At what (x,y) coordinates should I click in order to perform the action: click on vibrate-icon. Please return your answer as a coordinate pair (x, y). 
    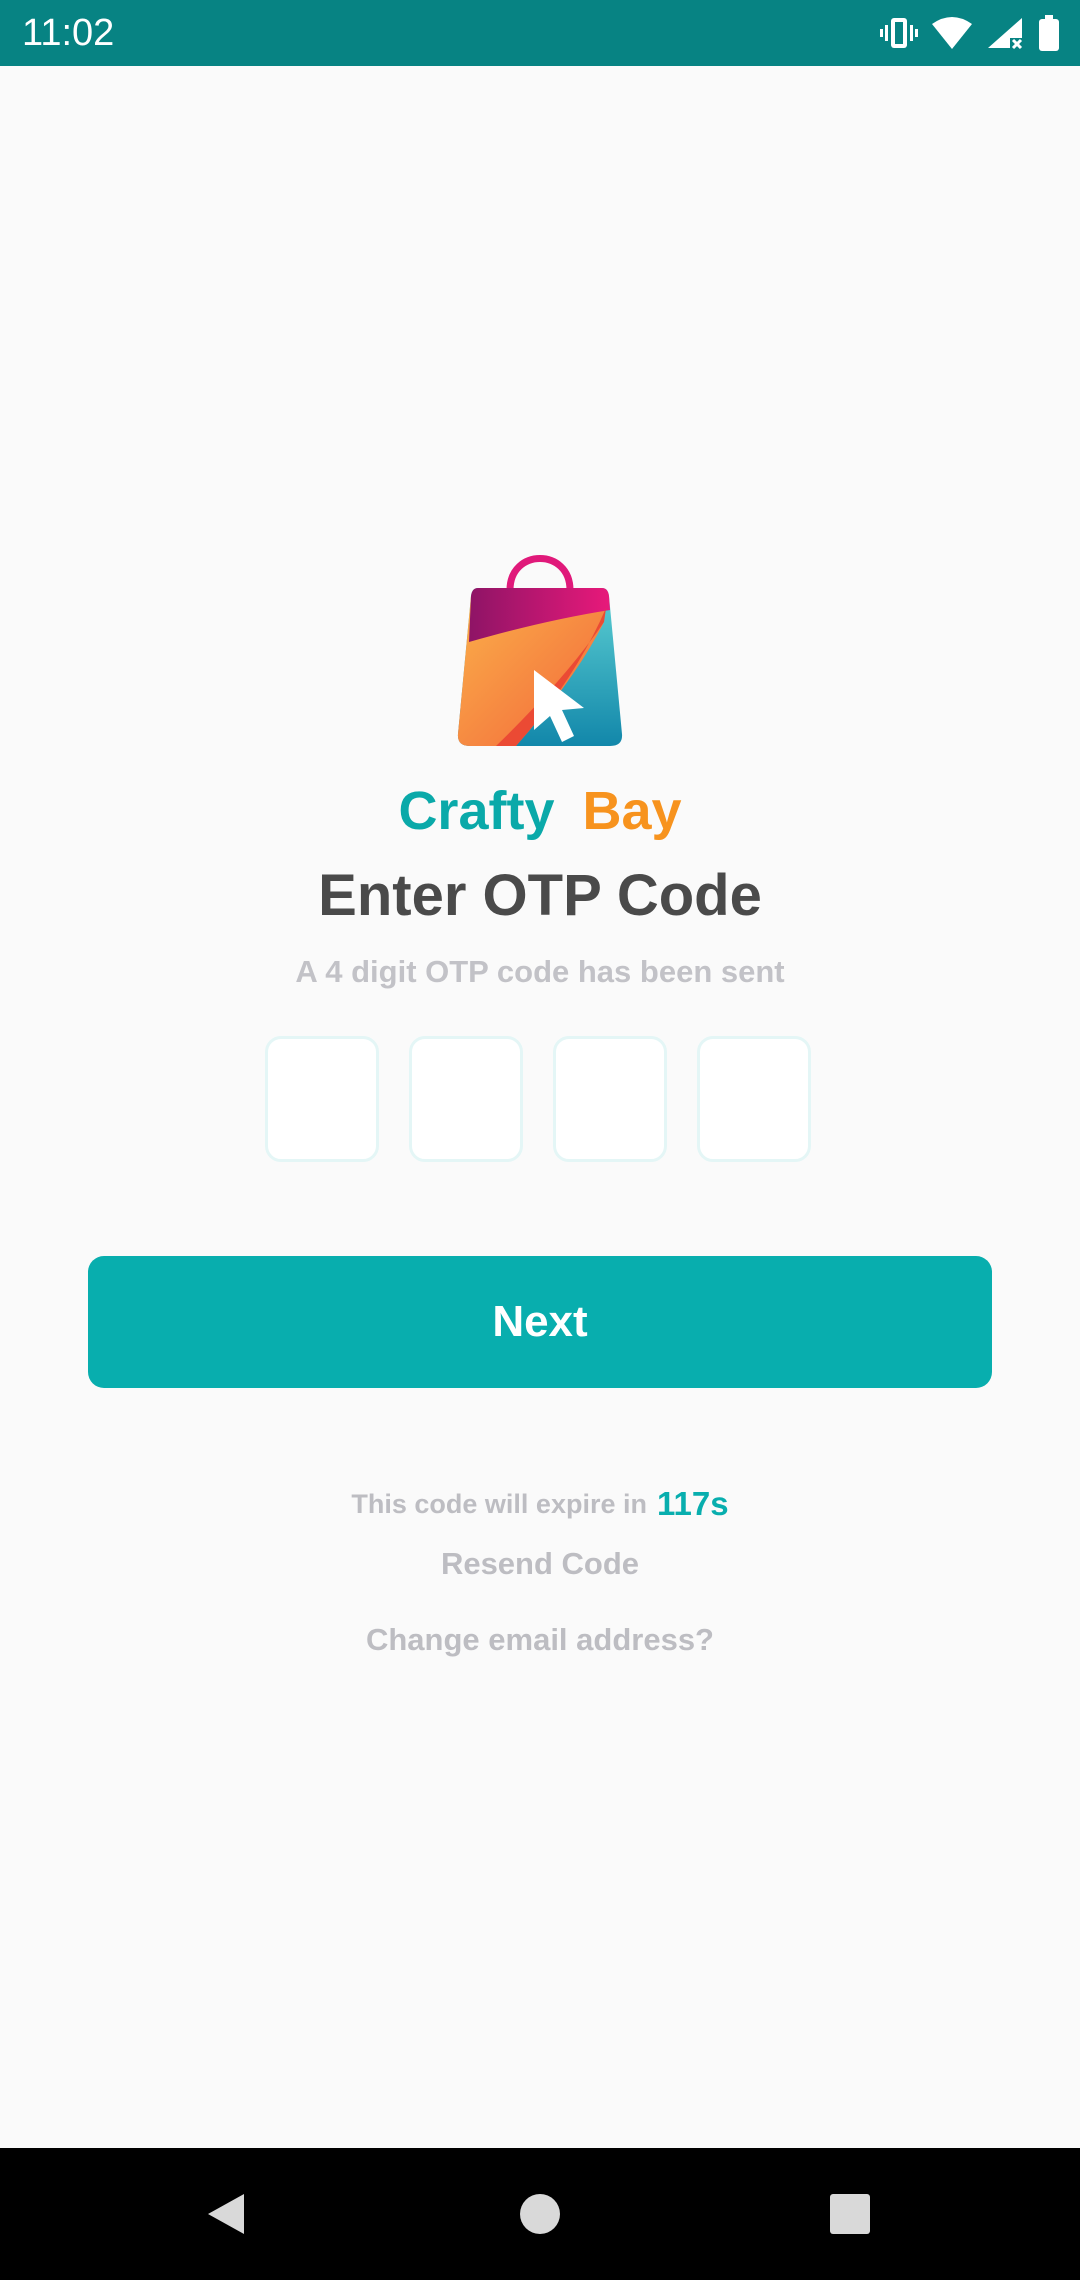
    Looking at the image, I should click on (899, 33).